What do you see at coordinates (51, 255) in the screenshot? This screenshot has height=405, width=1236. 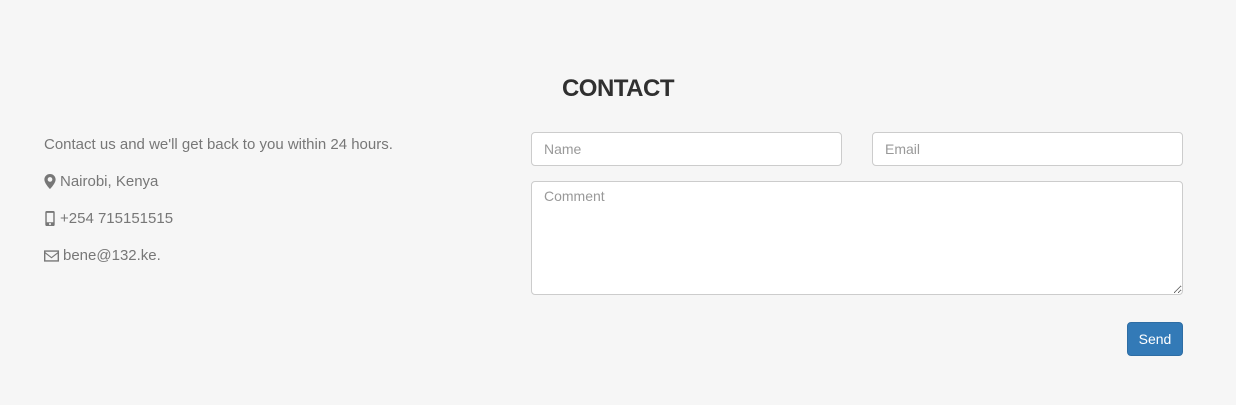 I see `envelope-icon` at bounding box center [51, 255].